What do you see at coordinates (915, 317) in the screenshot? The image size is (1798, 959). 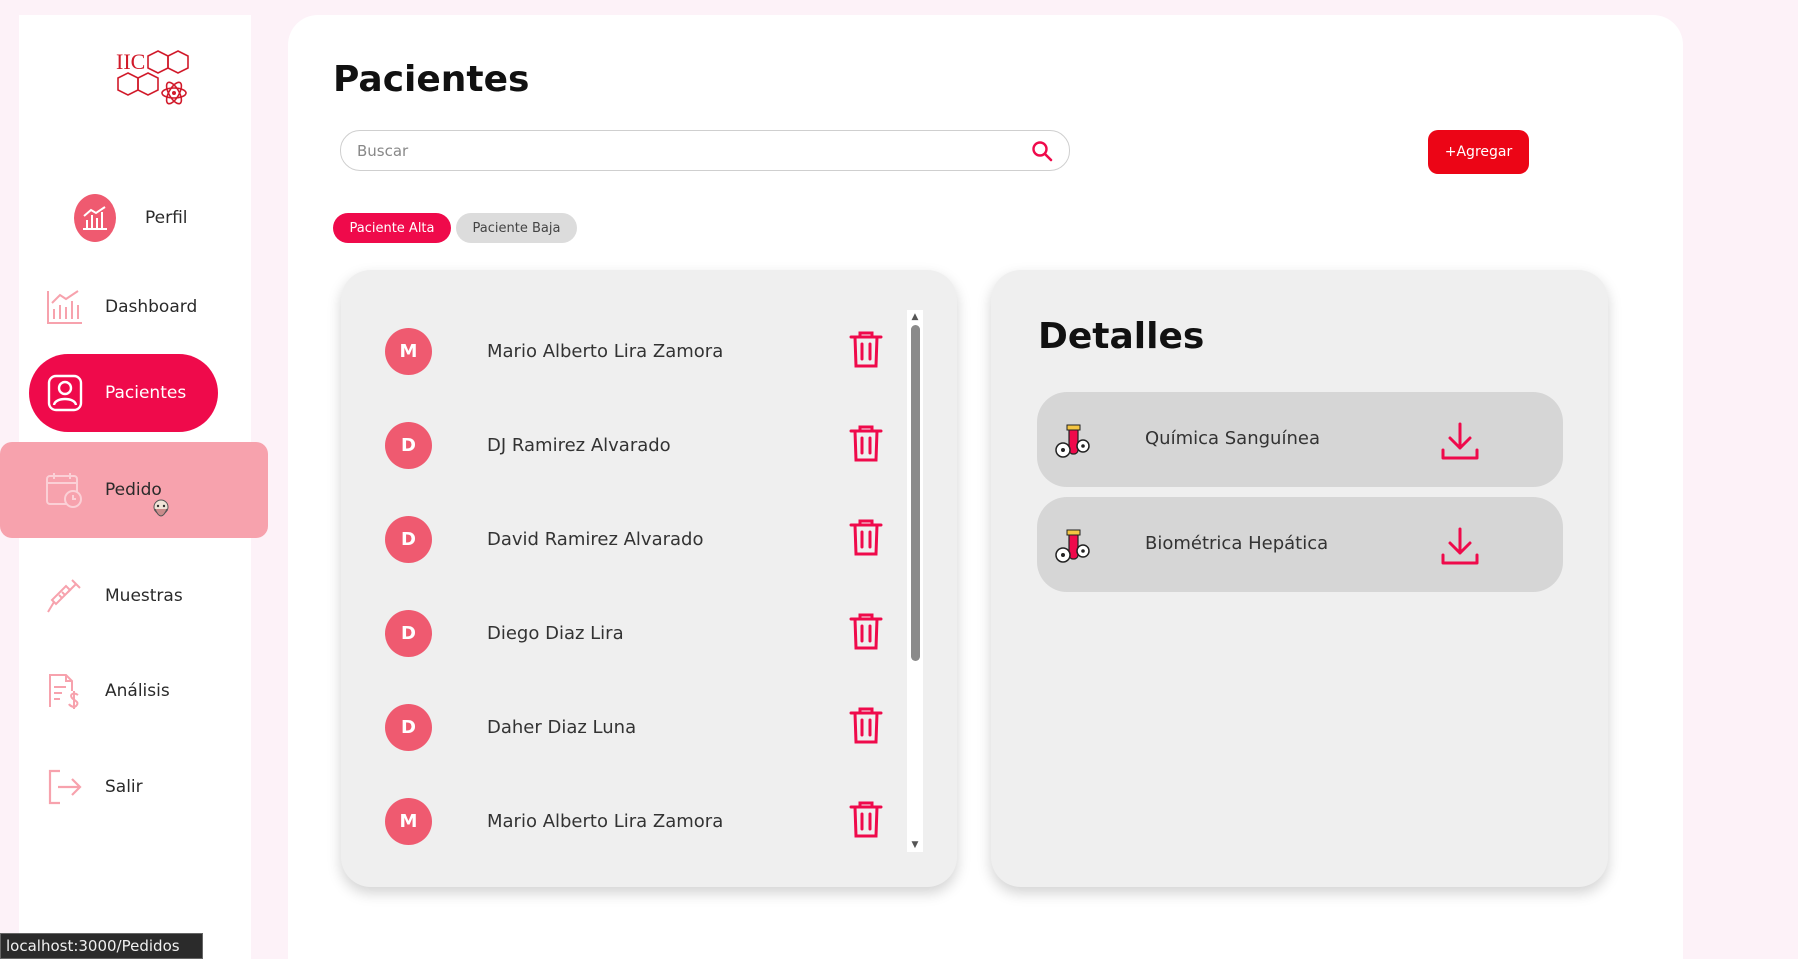 I see `scroll-up-arrow-icon: ▲` at bounding box center [915, 317].